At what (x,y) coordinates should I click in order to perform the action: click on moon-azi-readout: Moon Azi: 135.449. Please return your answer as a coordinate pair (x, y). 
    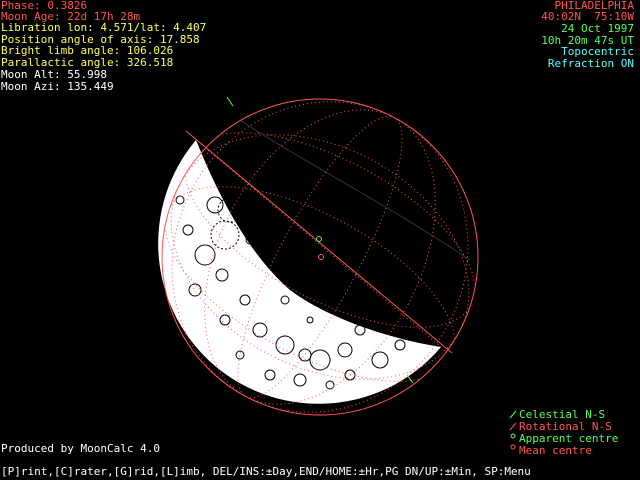
    Looking at the image, I should click on (57, 86).